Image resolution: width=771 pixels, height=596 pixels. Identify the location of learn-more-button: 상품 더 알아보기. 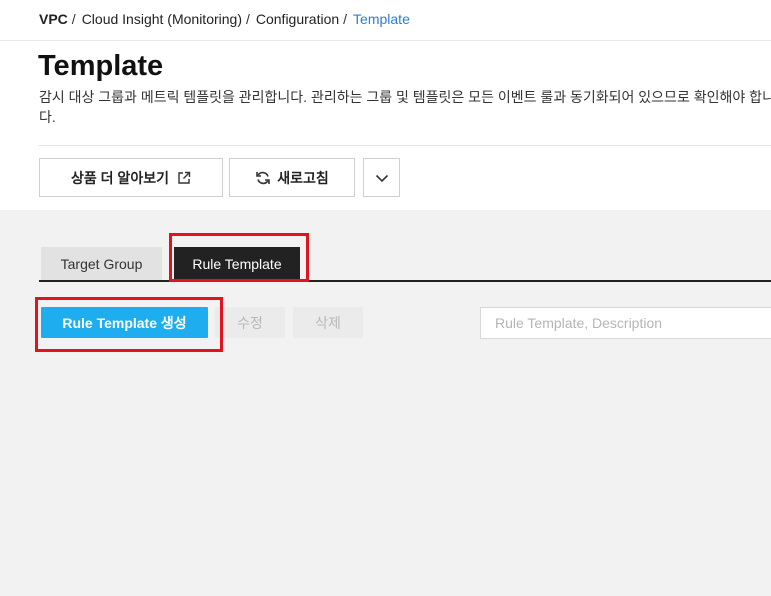
(131, 177).